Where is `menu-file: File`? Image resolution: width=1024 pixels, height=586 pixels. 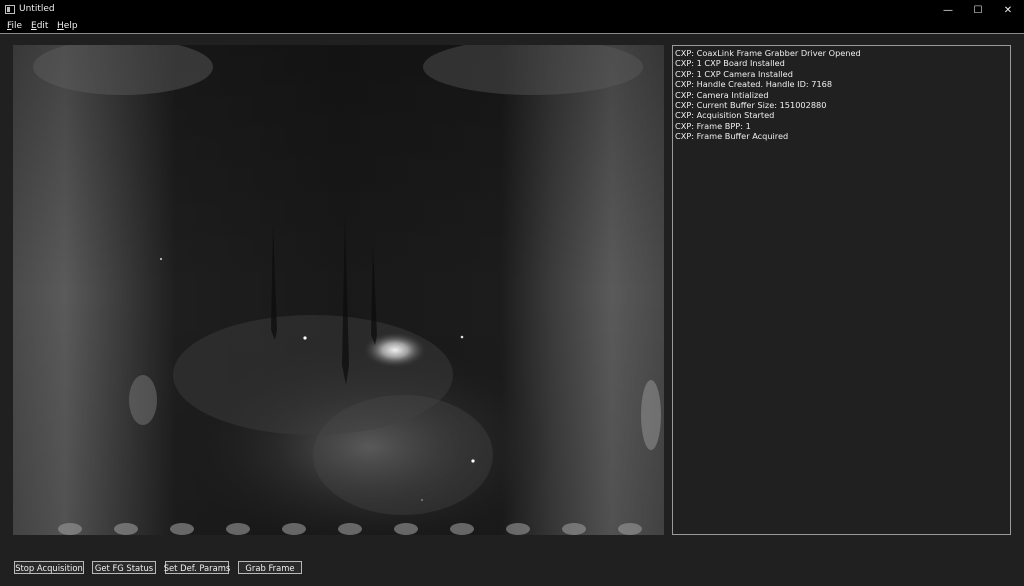
menu-file: File is located at coordinates (14, 26).